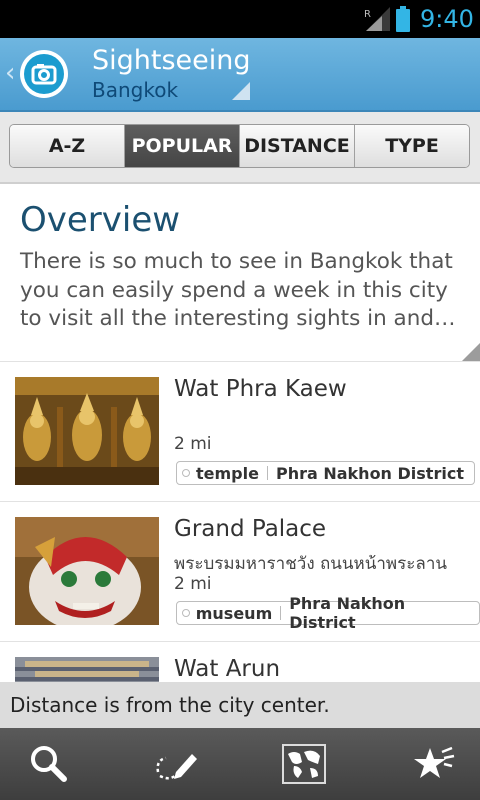  Describe the element at coordinates (135, 90) in the screenshot. I see `city-selector: Bangkok` at that location.